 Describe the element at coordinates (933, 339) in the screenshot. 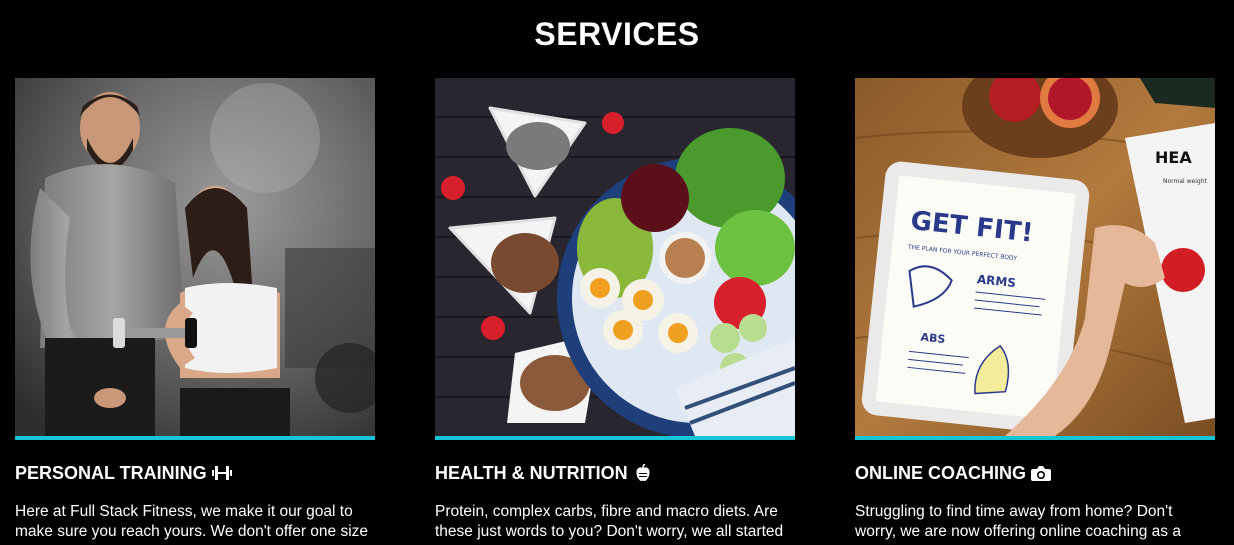

I see `tablet-abs-label: ABS` at that location.